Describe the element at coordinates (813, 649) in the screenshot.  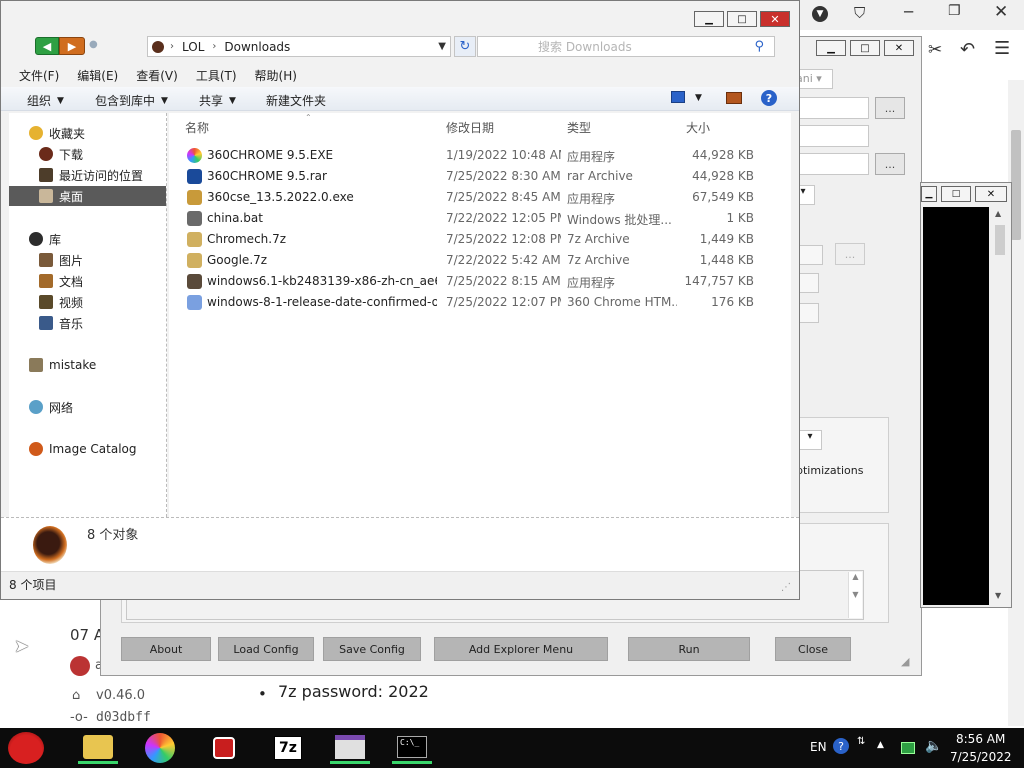
I see `close-button: Close` at that location.